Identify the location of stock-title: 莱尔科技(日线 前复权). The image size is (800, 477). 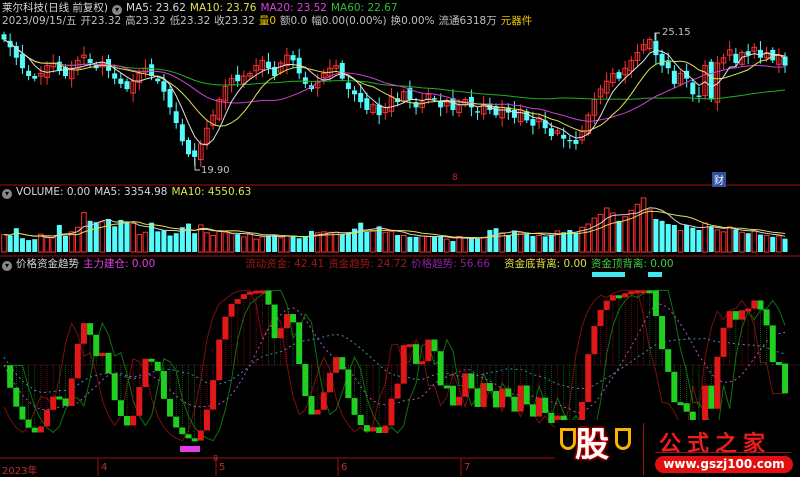
(55, 8).